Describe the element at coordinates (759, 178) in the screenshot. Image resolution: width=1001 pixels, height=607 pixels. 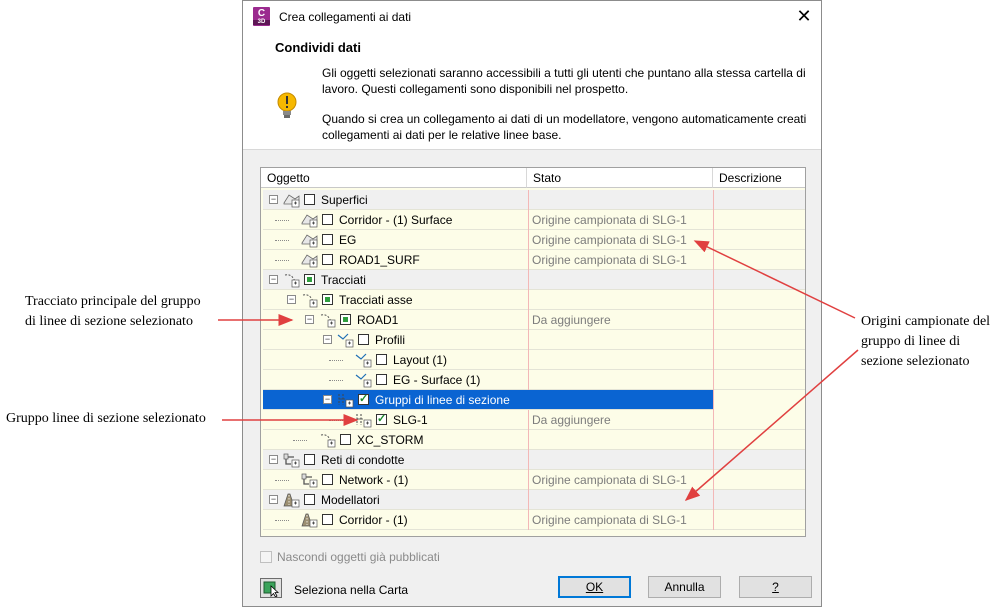
I see `column-header-description: Descrizione` at that location.